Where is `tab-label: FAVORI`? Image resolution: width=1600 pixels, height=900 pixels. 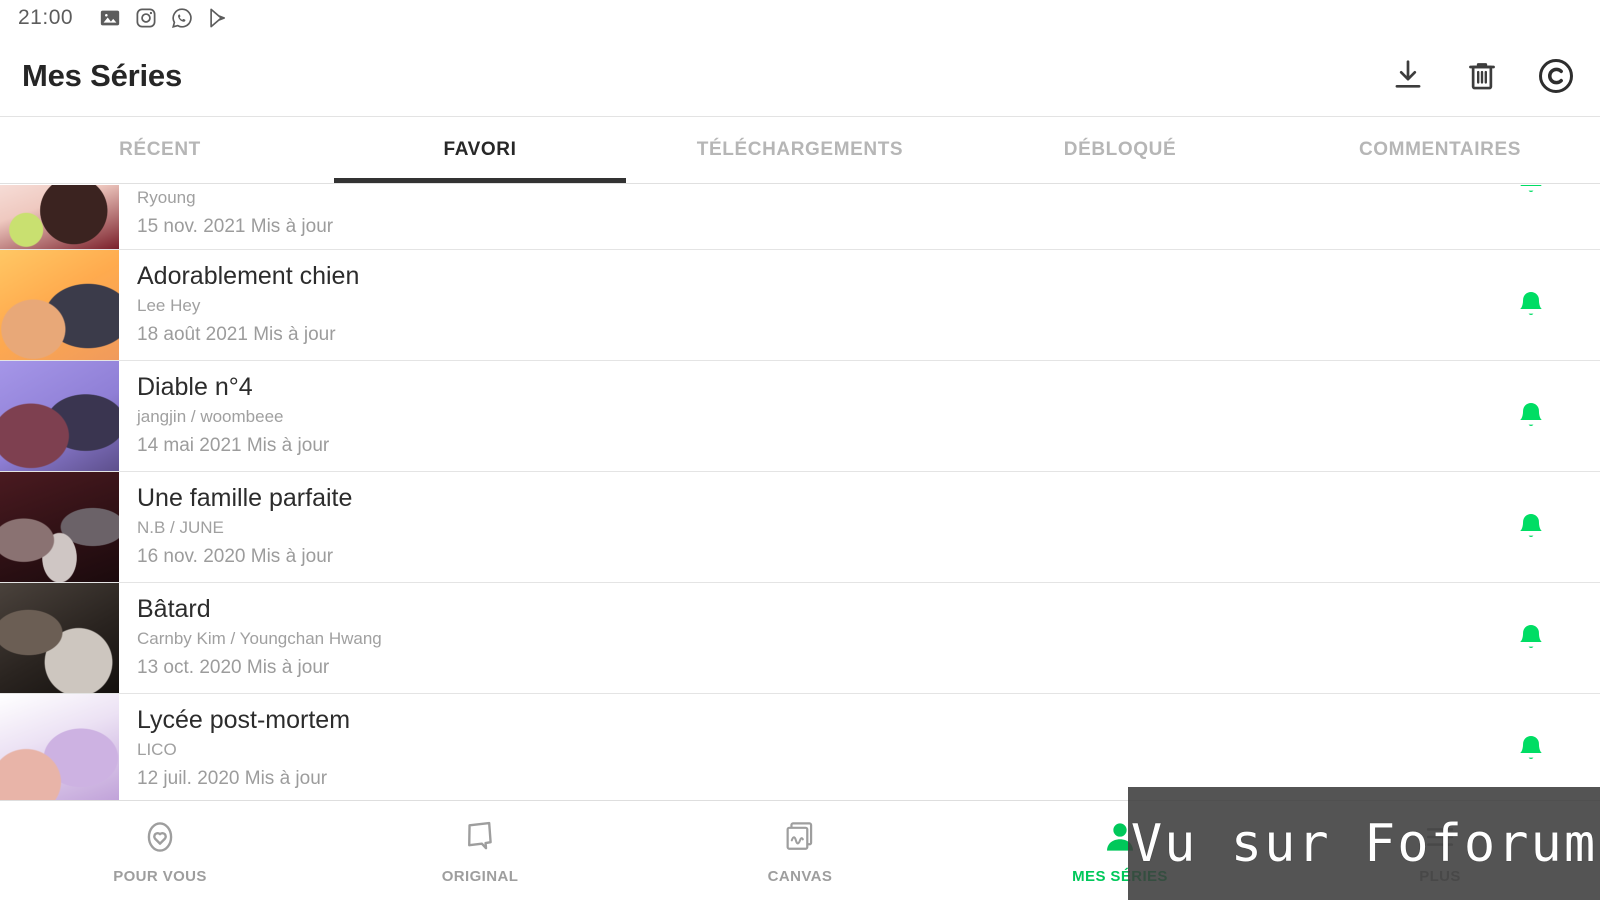
tab-label: FAVORI is located at coordinates (480, 149).